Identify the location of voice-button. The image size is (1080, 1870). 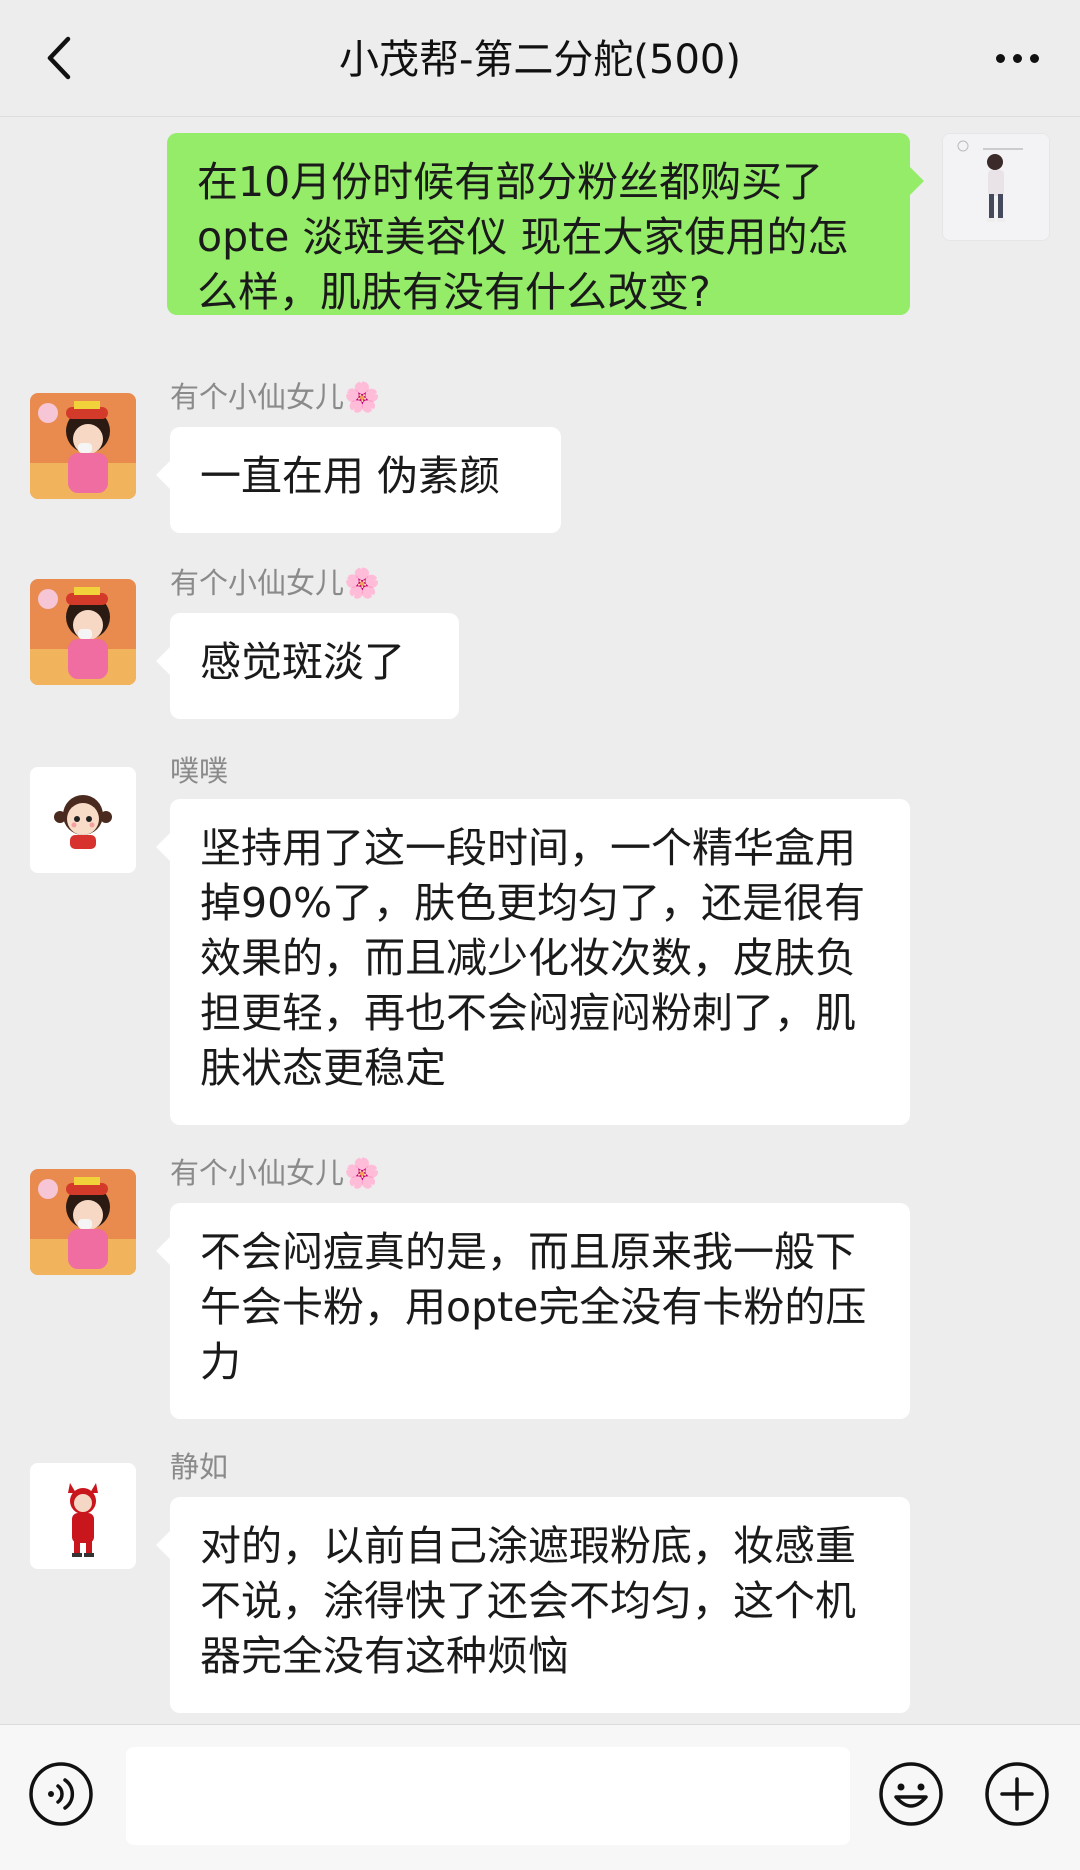
(61, 1794).